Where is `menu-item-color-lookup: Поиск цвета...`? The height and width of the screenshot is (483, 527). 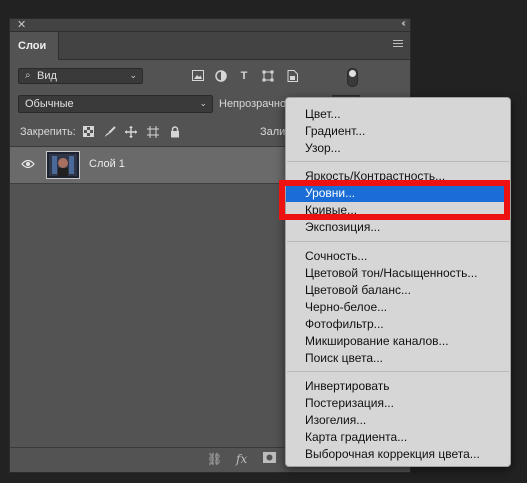 menu-item-color-lookup: Поиск цвета... is located at coordinates (398, 358).